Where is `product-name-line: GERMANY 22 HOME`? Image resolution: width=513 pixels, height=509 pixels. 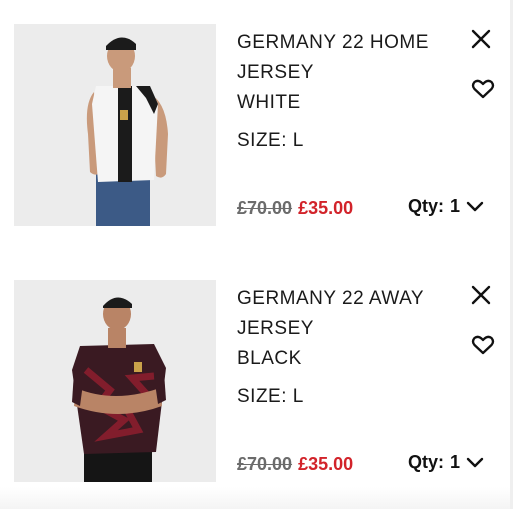 product-name-line: GERMANY 22 HOME is located at coordinates (333, 42).